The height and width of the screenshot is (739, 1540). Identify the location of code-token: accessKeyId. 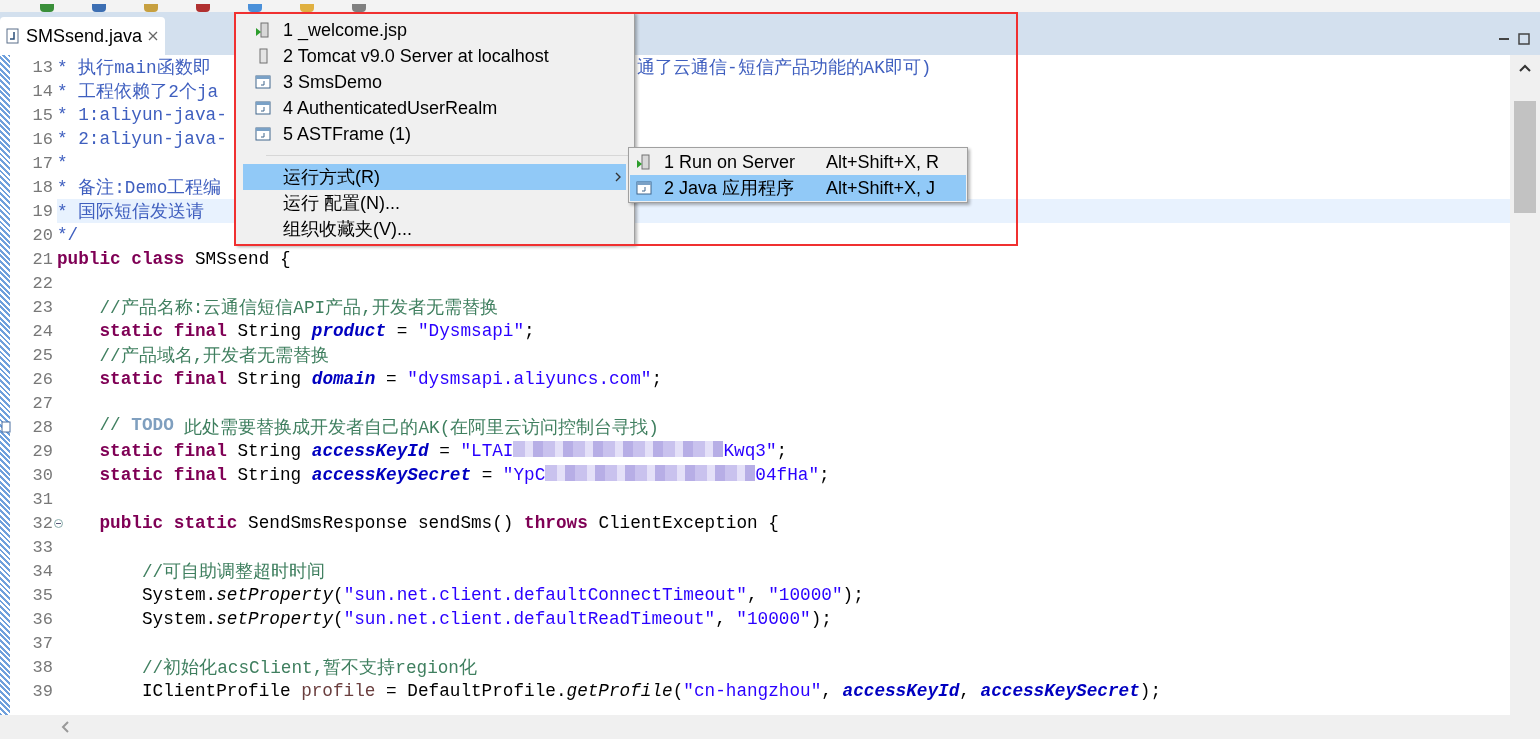
(370, 451).